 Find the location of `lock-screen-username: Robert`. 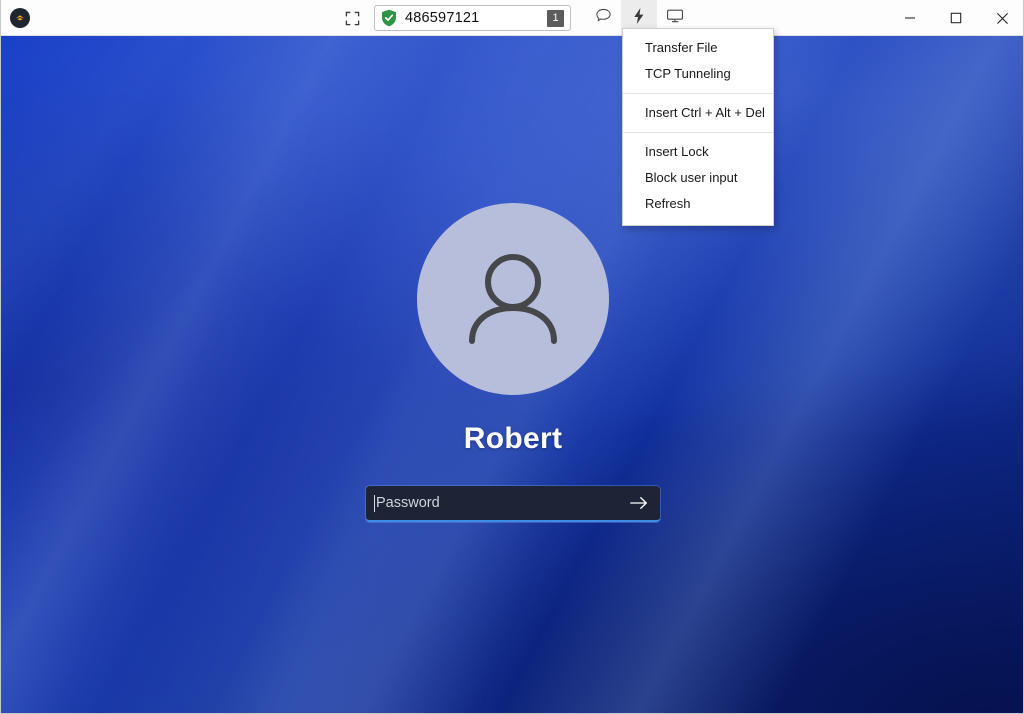

lock-screen-username: Robert is located at coordinates (513, 438).